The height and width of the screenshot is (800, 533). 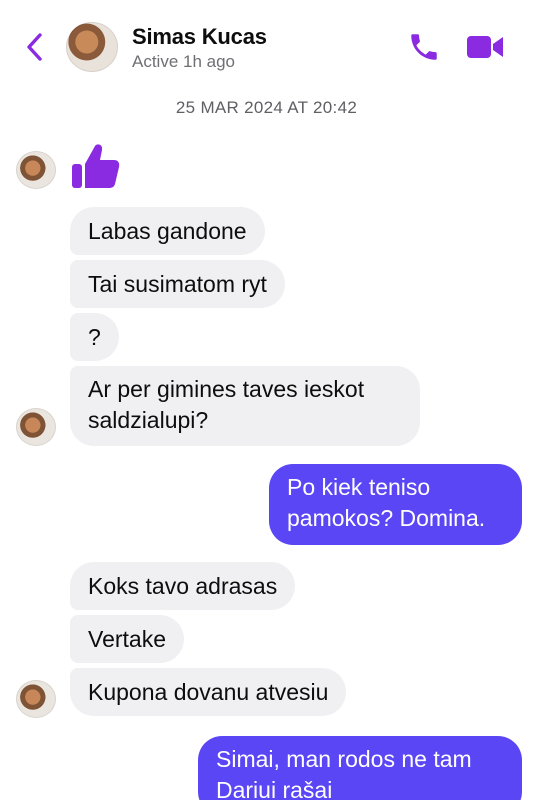 I want to click on message-text: ?, so click(x=94, y=336).